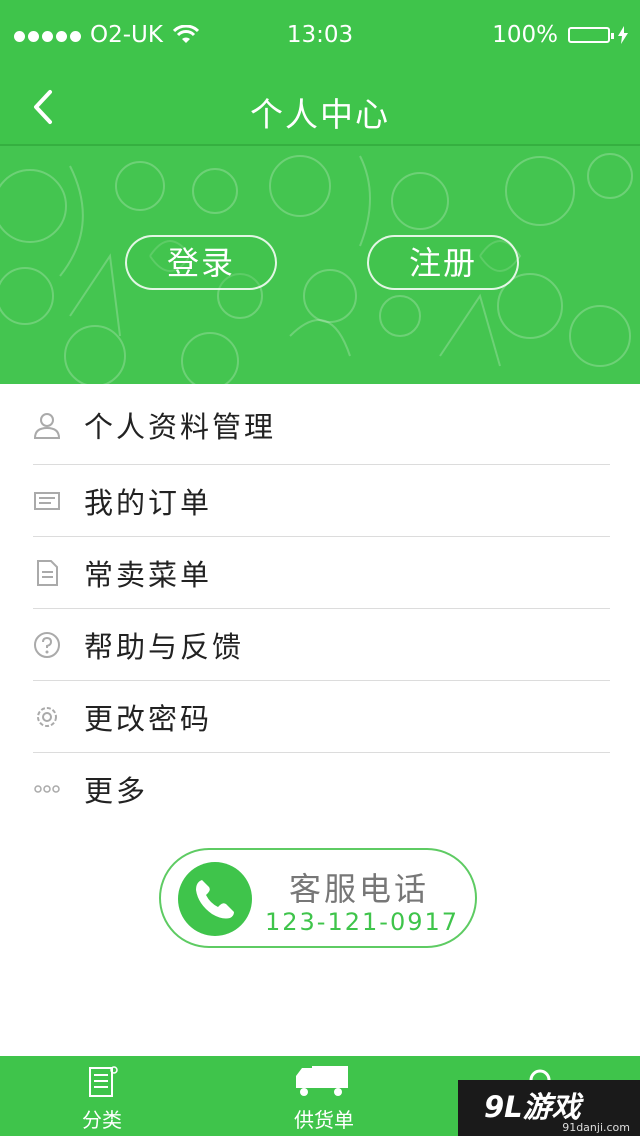 Image resolution: width=640 pixels, height=1136 pixels. Describe the element at coordinates (47, 501) in the screenshot. I see `order-icon` at that location.